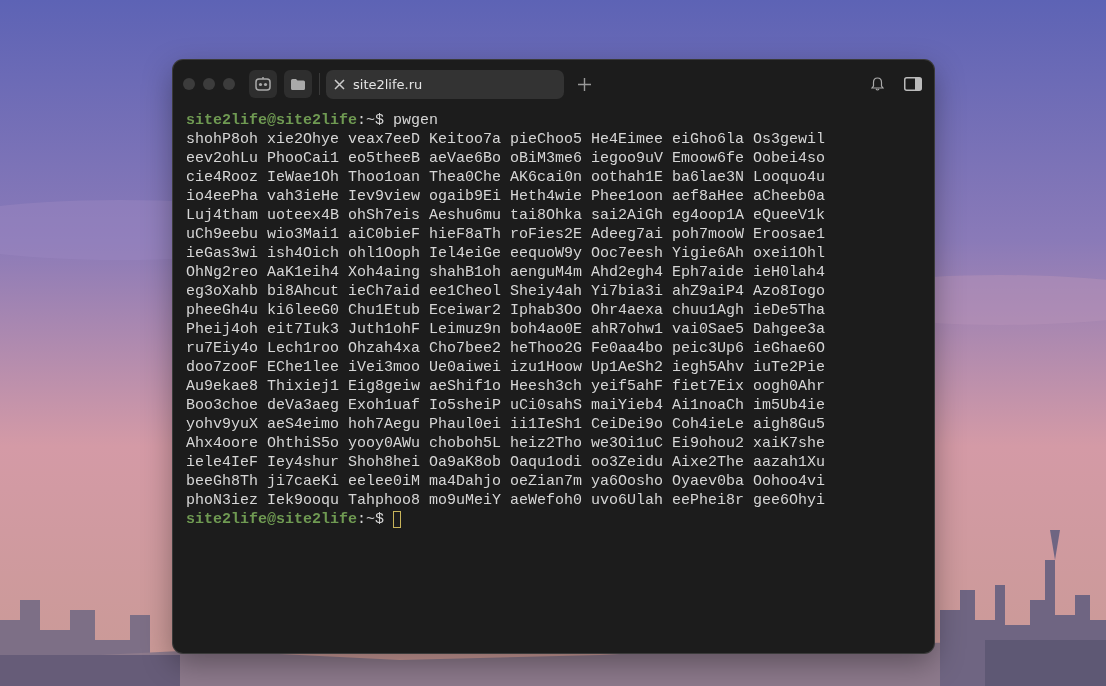  Describe the element at coordinates (506, 424) in the screenshot. I see `output-line: yohv9yuX aeS4eimo hoh7Aegu Phaul0ei ii1IeSh1 CeiDei9o Coh4ieLe aigh8Gu5` at that location.